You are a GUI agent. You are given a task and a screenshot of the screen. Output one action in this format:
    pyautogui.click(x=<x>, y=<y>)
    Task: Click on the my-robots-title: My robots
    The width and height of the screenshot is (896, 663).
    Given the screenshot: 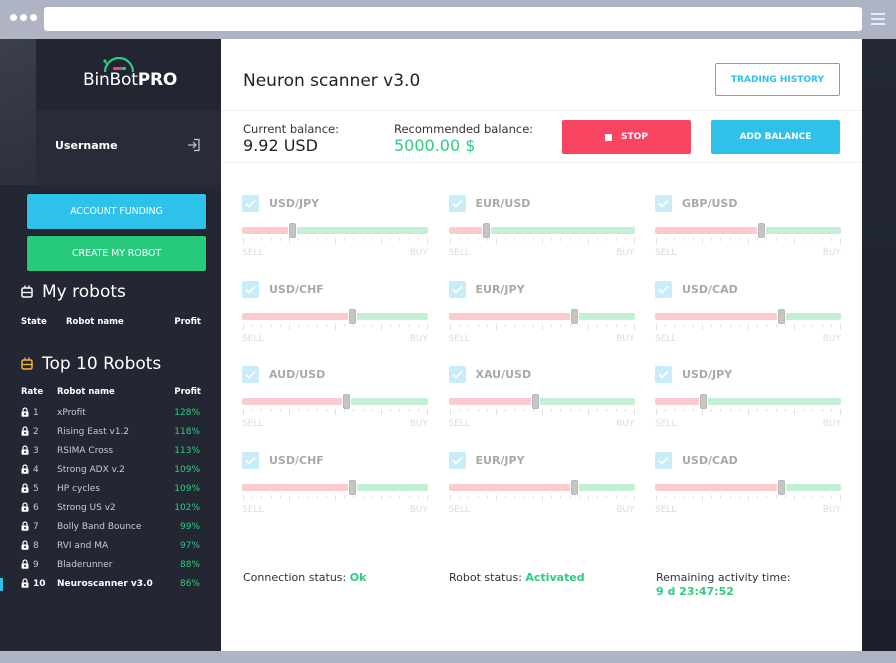 What is the action you would take?
    pyautogui.click(x=84, y=292)
    